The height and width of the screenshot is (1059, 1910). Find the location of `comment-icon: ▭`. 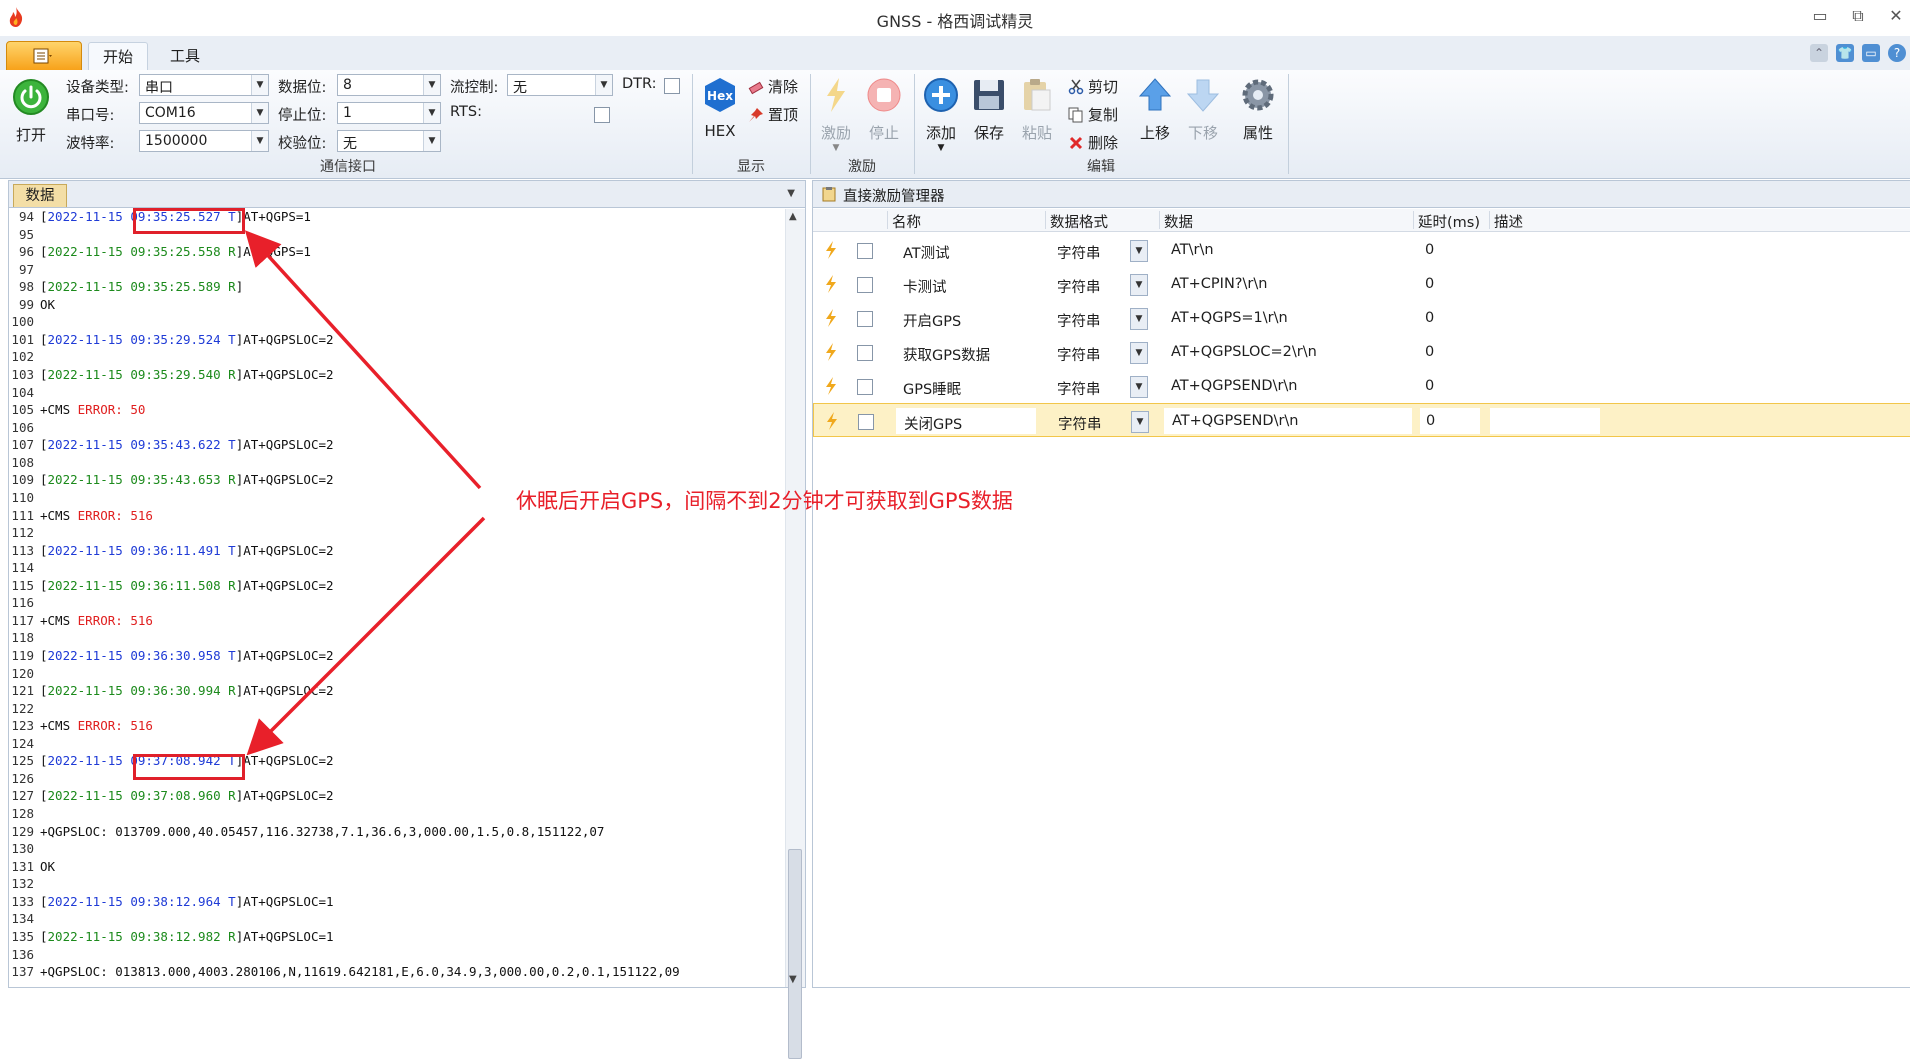

comment-icon: ▭ is located at coordinates (1871, 53).